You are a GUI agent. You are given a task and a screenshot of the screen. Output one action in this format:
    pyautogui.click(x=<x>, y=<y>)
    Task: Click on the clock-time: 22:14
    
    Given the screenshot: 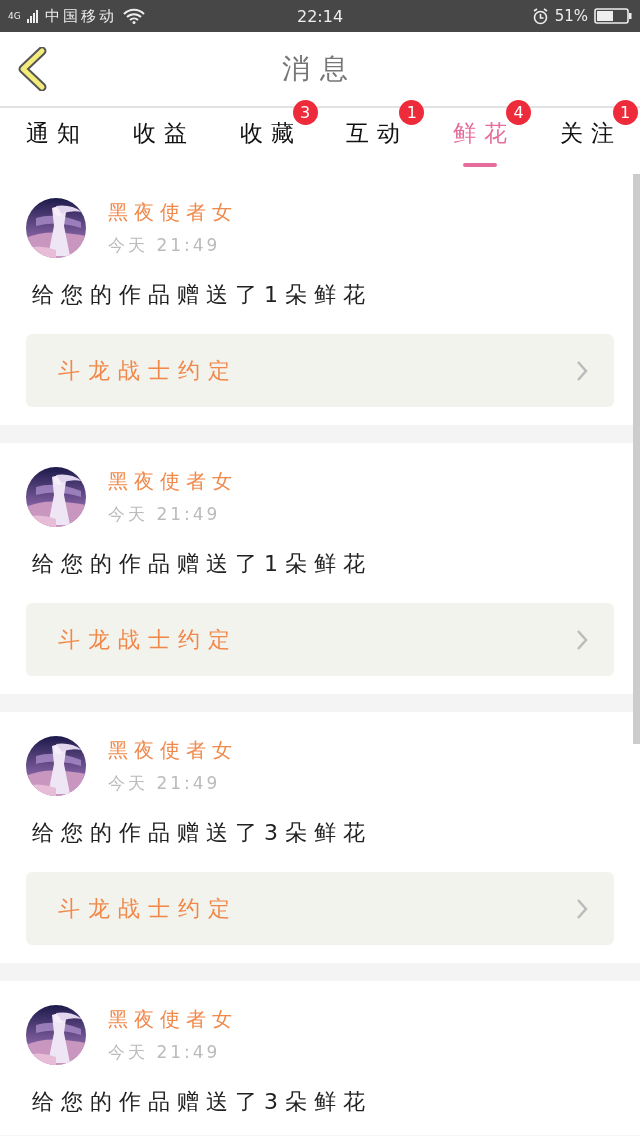 What is the action you would take?
    pyautogui.click(x=320, y=16)
    